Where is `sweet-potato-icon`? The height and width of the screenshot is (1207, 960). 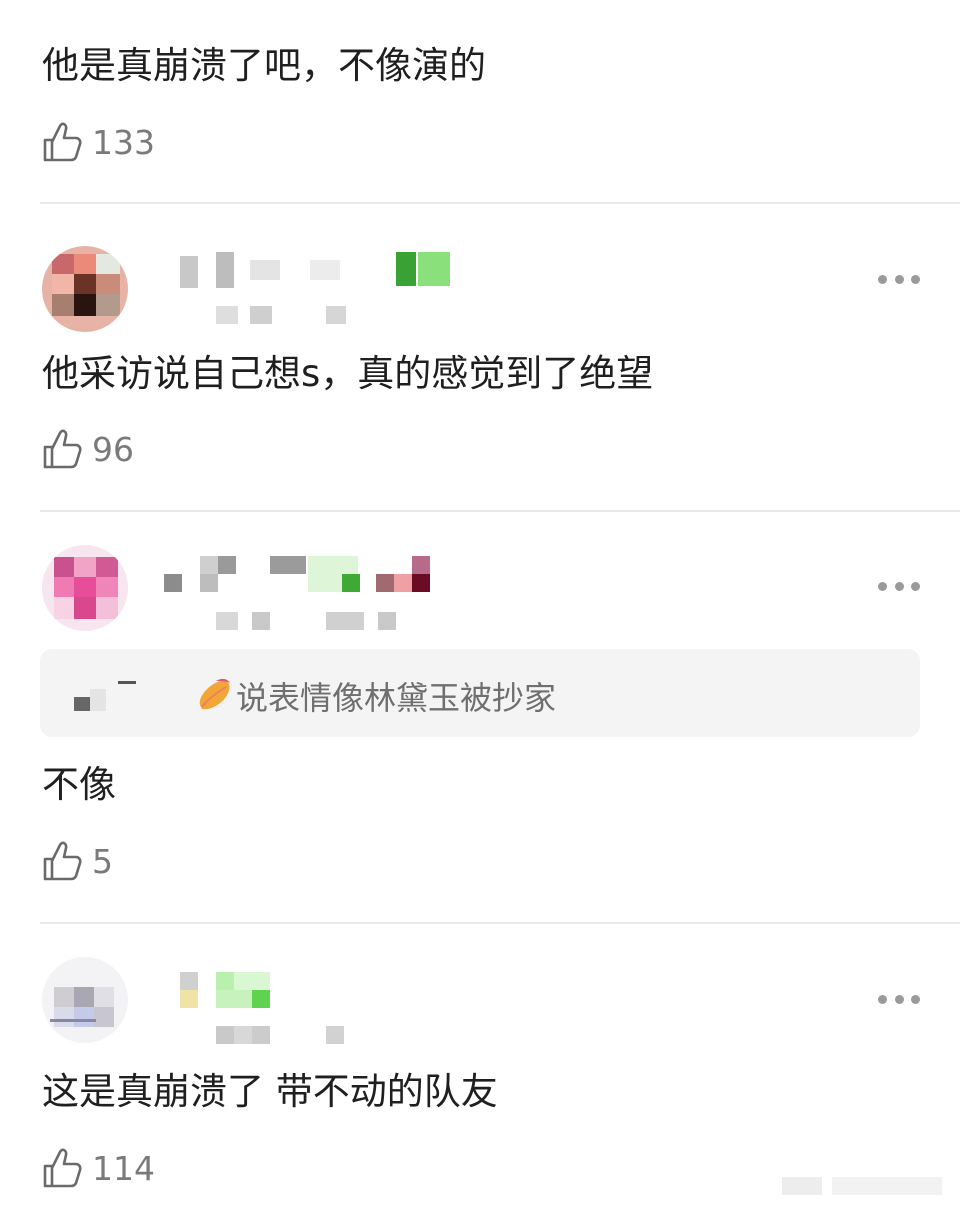 sweet-potato-icon is located at coordinates (214, 694).